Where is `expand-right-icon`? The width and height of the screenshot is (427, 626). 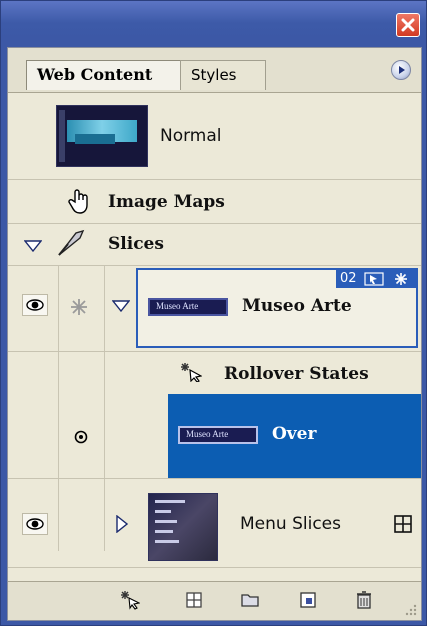
expand-right-icon is located at coordinates (122, 524).